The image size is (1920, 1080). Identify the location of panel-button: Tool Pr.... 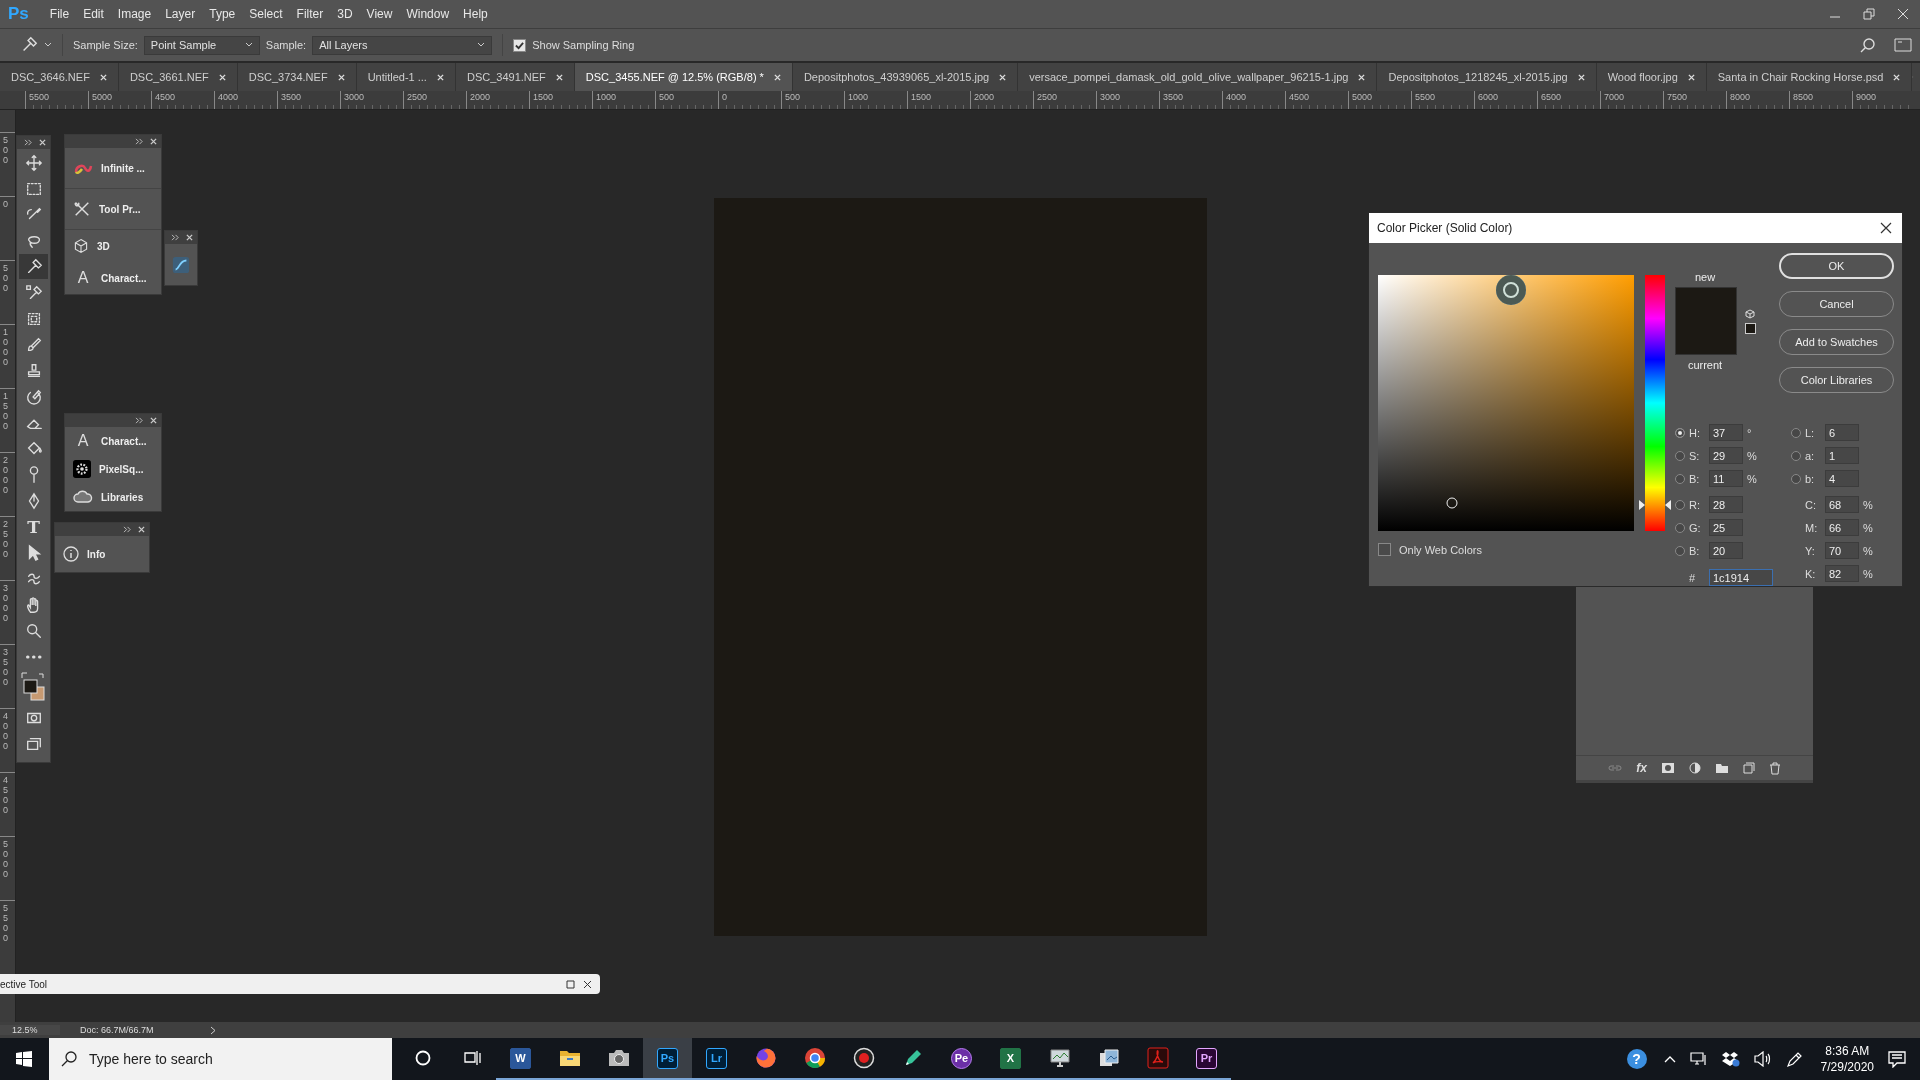
(113, 209).